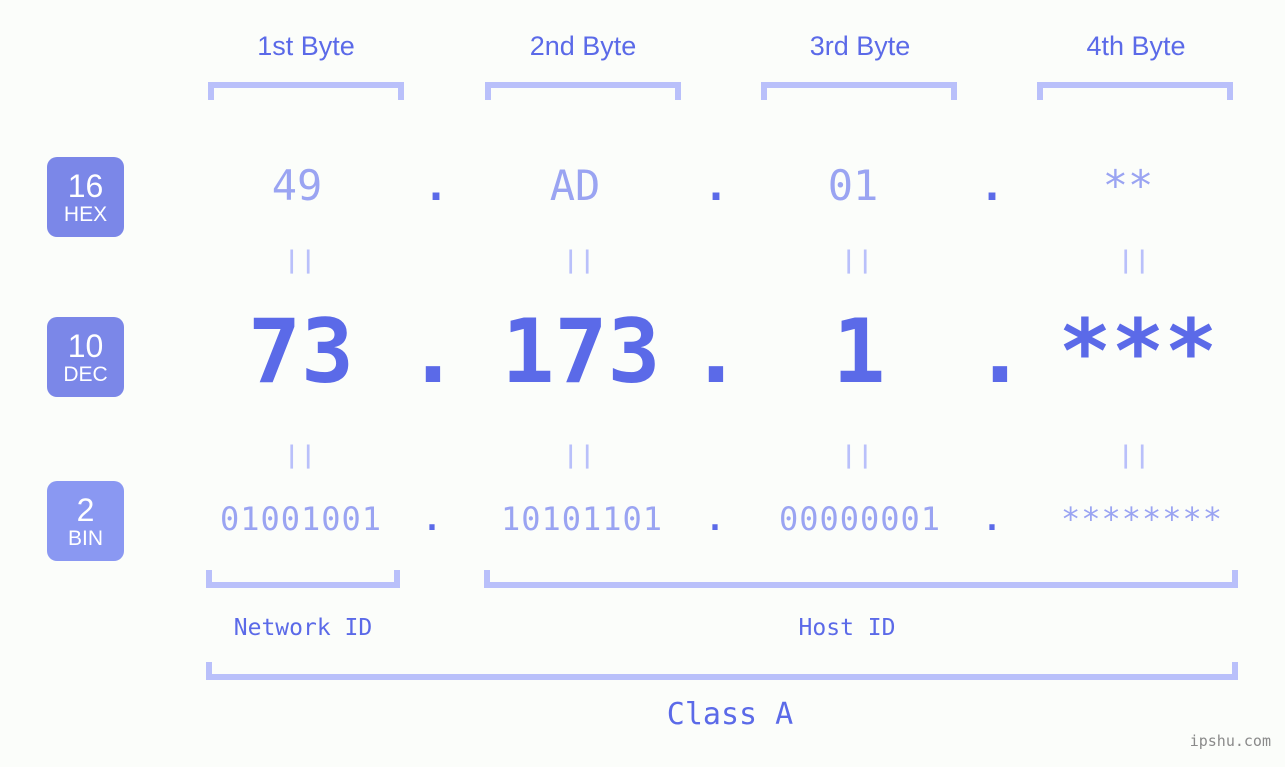 The width and height of the screenshot is (1285, 767). Describe the element at coordinates (580, 260) in the screenshot. I see `equality-mark-hex-dec-2: ||` at that location.